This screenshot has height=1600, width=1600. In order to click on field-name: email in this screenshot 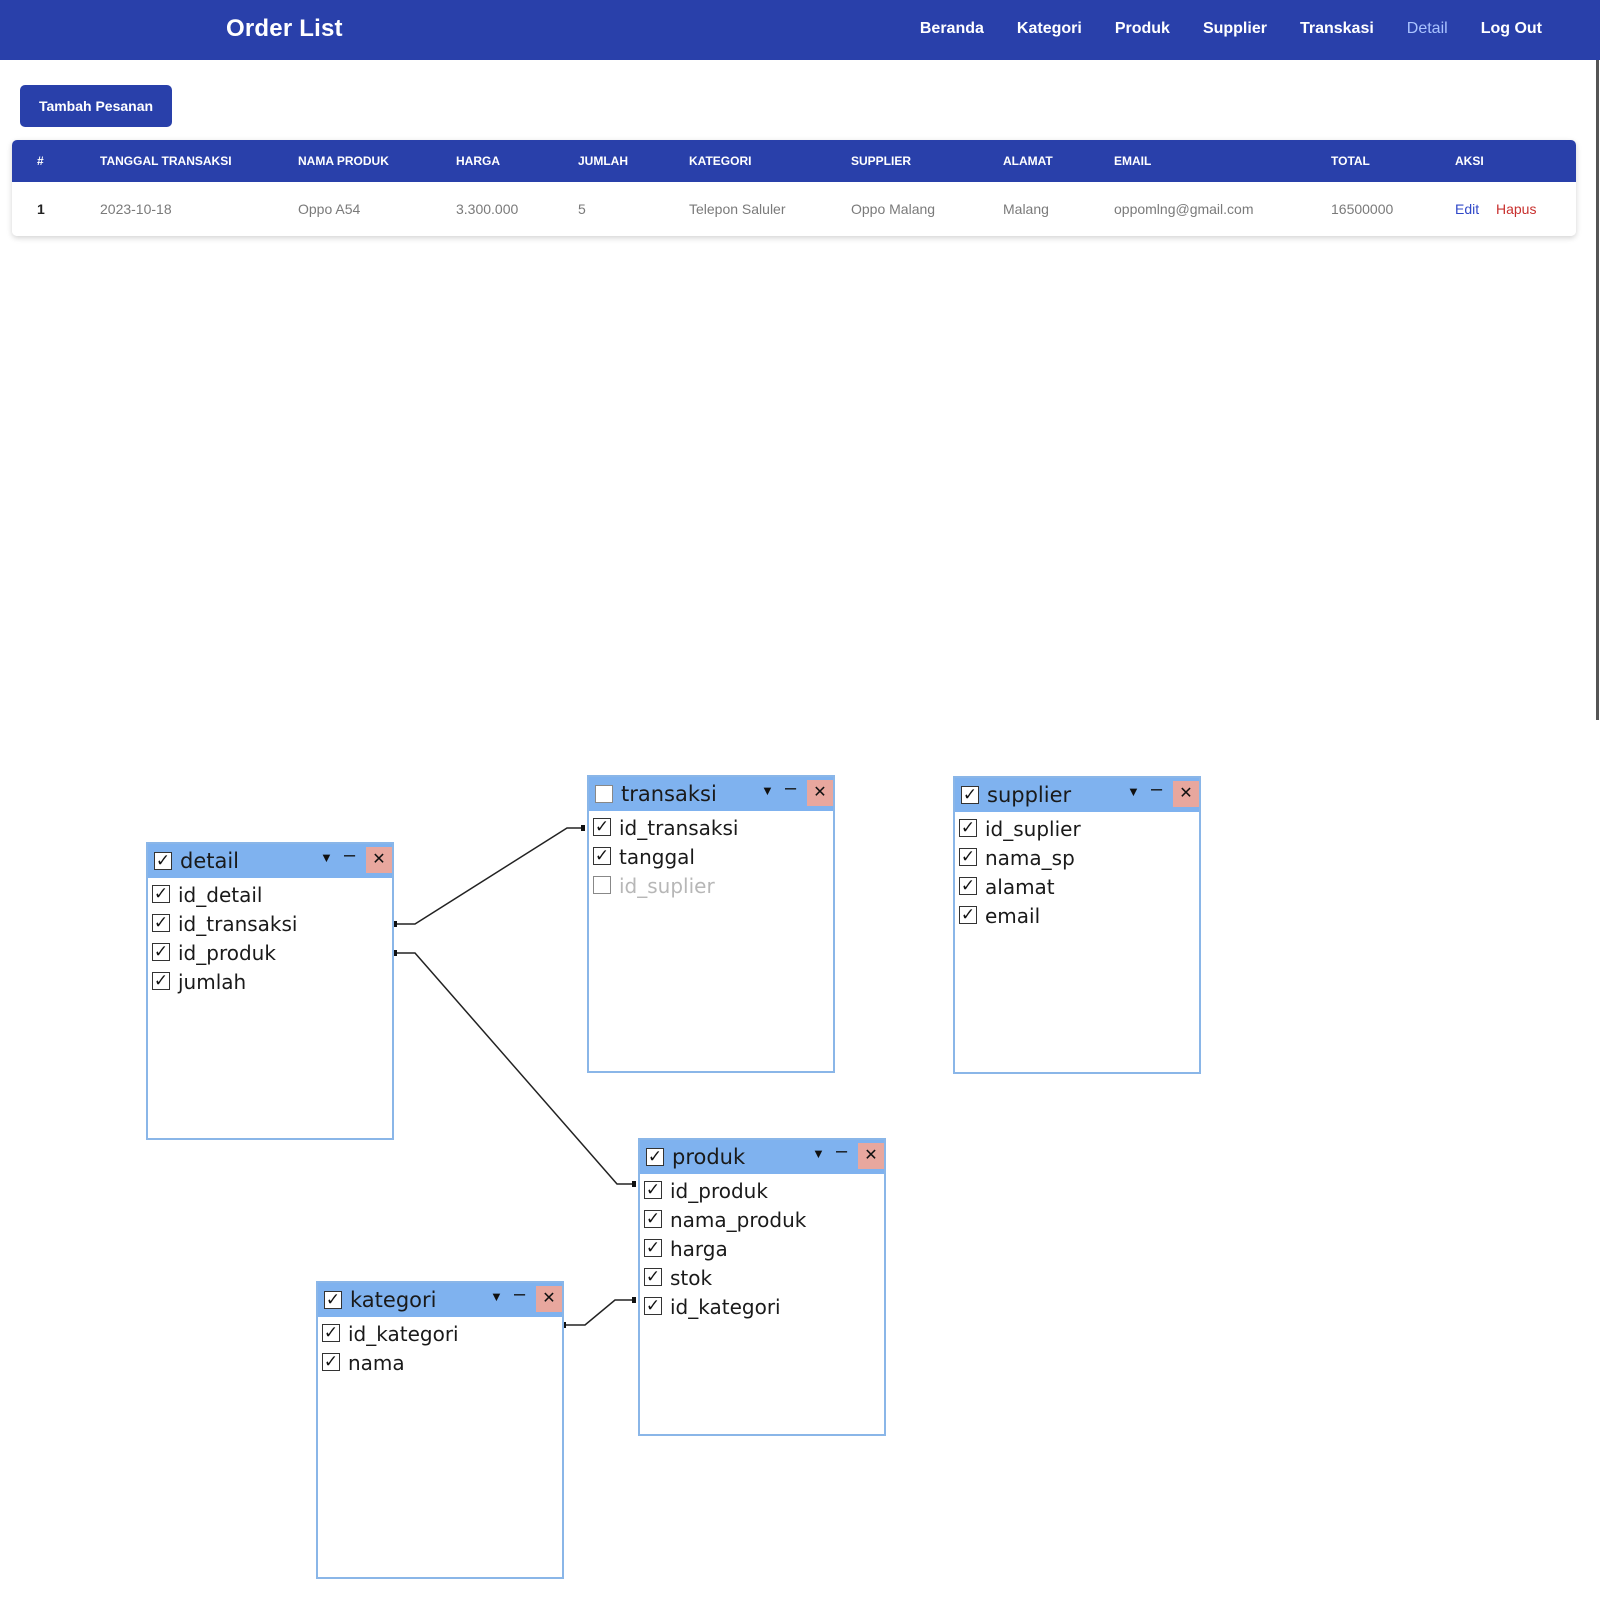, I will do `click(1013, 916)`.